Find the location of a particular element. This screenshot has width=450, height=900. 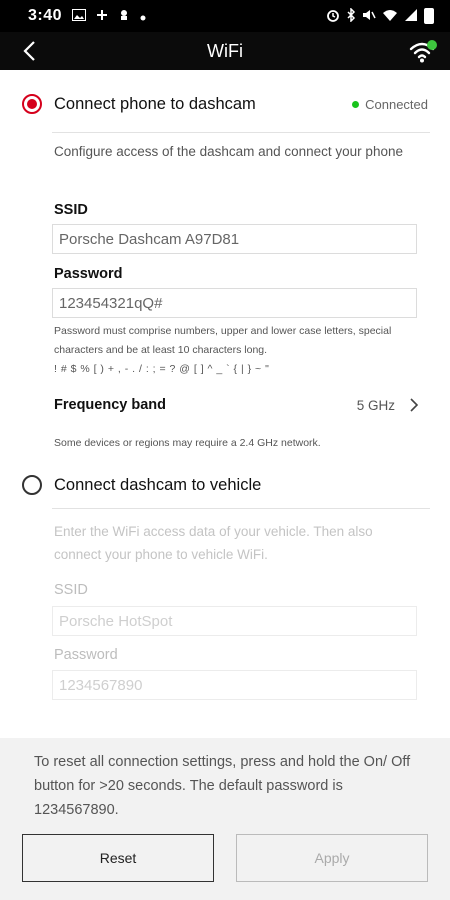

phone-section-header: Connect phone to dashcam Connected is located at coordinates (225, 104).